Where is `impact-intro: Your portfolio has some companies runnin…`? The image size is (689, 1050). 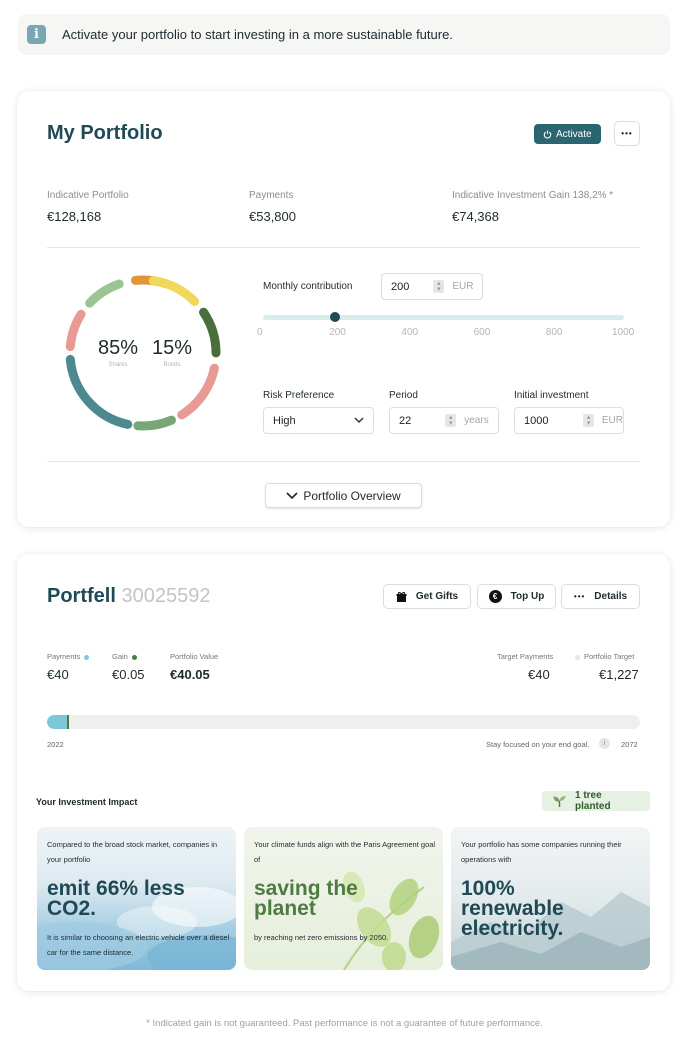
impact-intro: Your portfolio has some companies runnin… is located at coordinates (541, 852).